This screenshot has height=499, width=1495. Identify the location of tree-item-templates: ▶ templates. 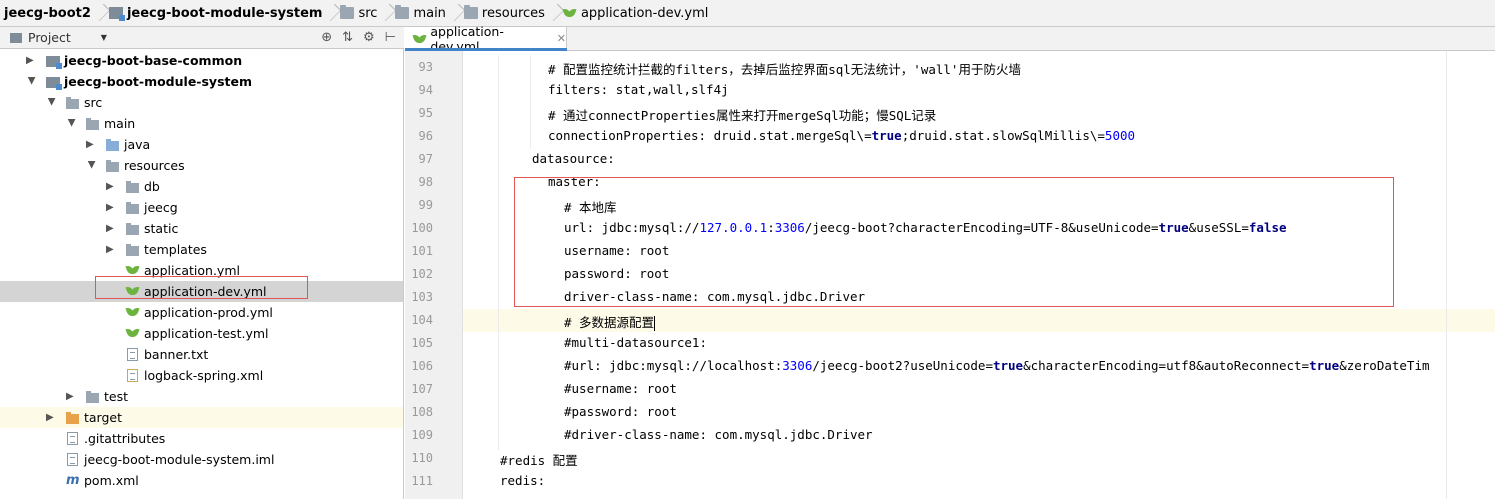
(201, 249).